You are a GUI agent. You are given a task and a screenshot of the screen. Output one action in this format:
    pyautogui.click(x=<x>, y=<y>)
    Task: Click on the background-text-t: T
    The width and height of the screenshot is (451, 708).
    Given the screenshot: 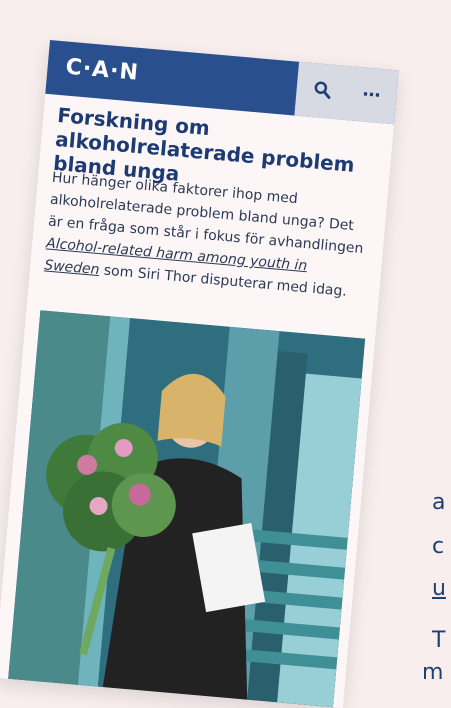 What is the action you would take?
    pyautogui.click(x=439, y=640)
    